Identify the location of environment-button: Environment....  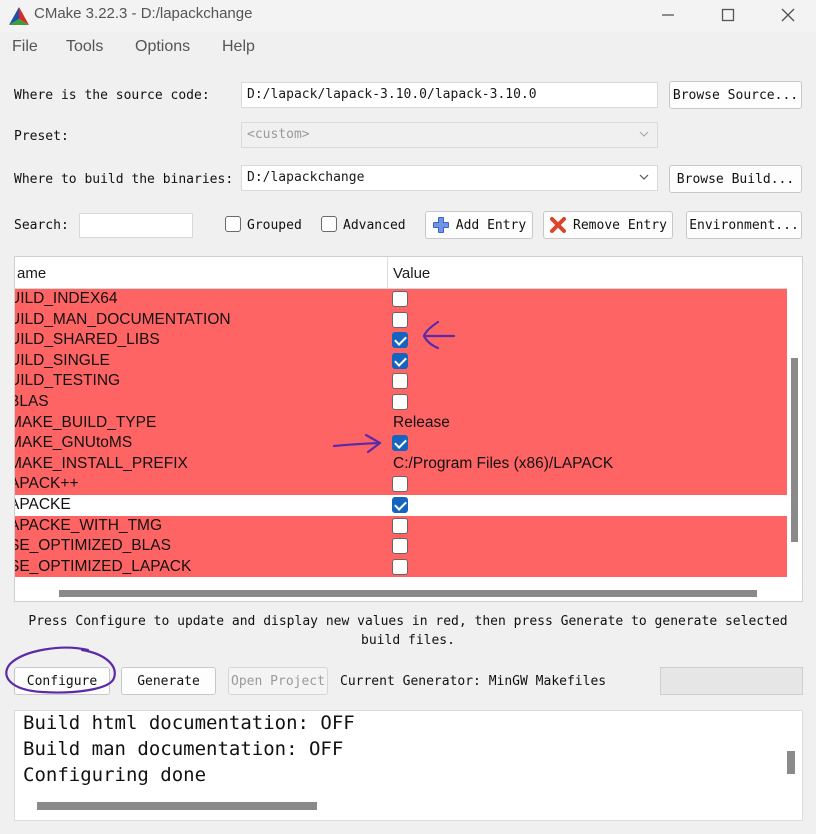
(744, 225).